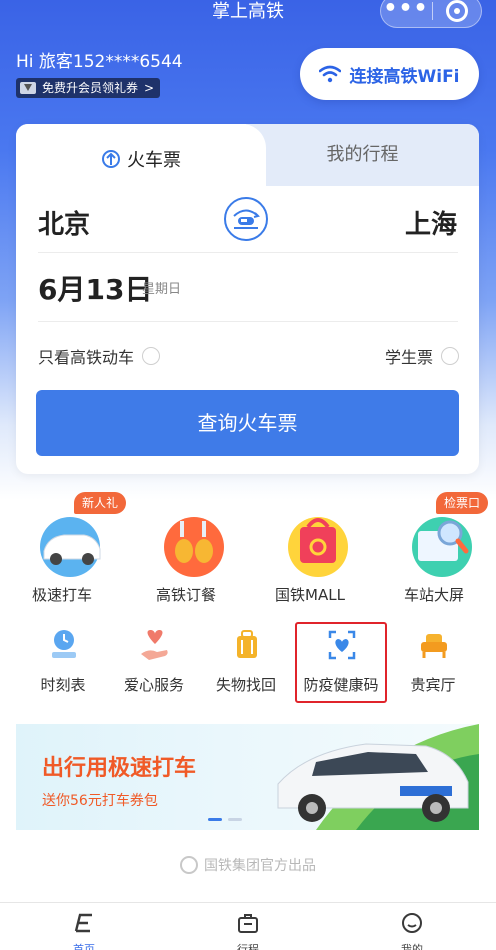  What do you see at coordinates (247, 777) in the screenshot?
I see `taxi-promo-banner: 出行用极速打车 送你56元打车券包` at bounding box center [247, 777].